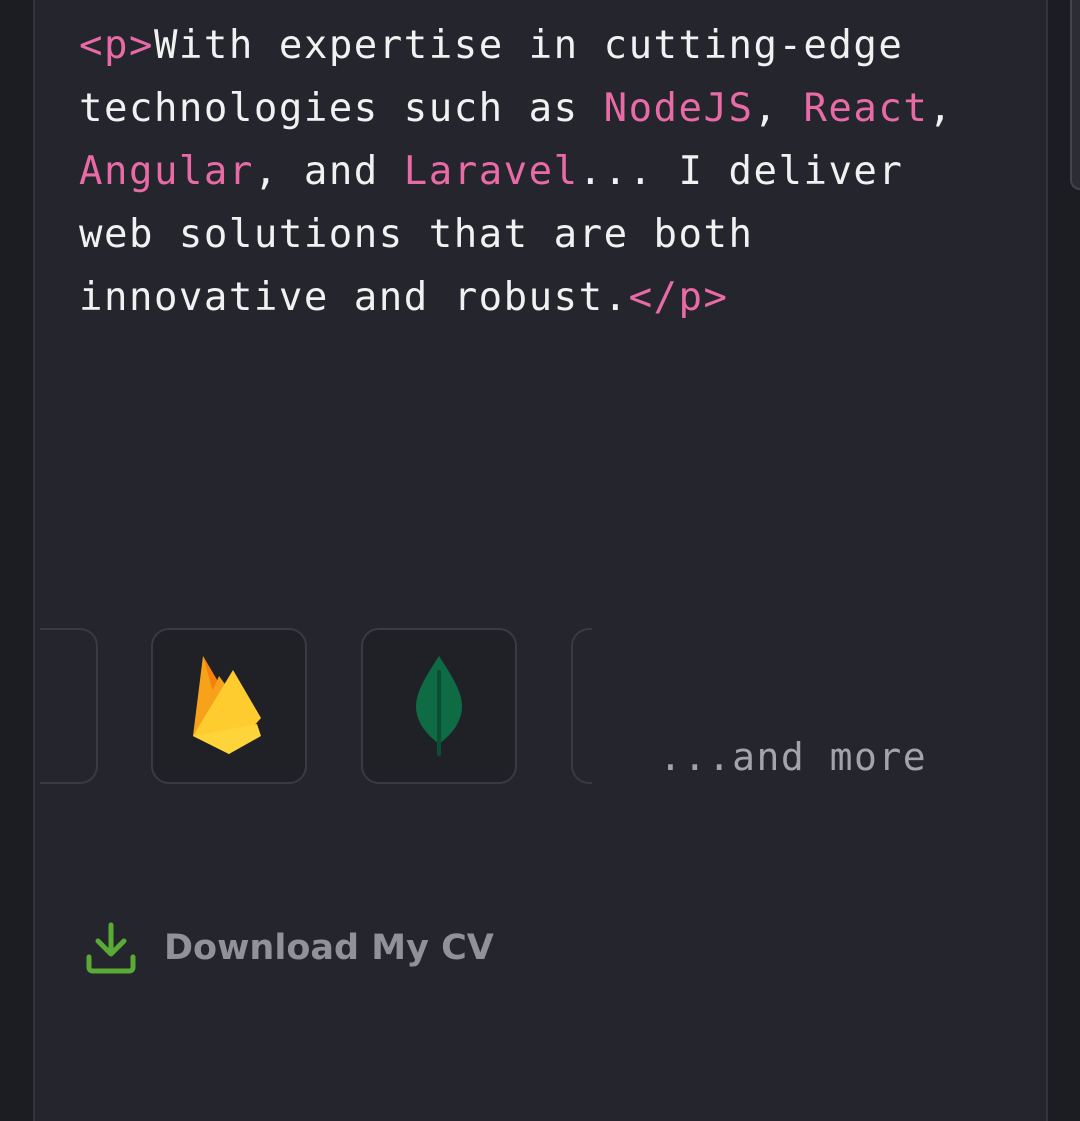 The height and width of the screenshot is (1121, 1080). I want to click on tech-tile-firebase, so click(229, 706).